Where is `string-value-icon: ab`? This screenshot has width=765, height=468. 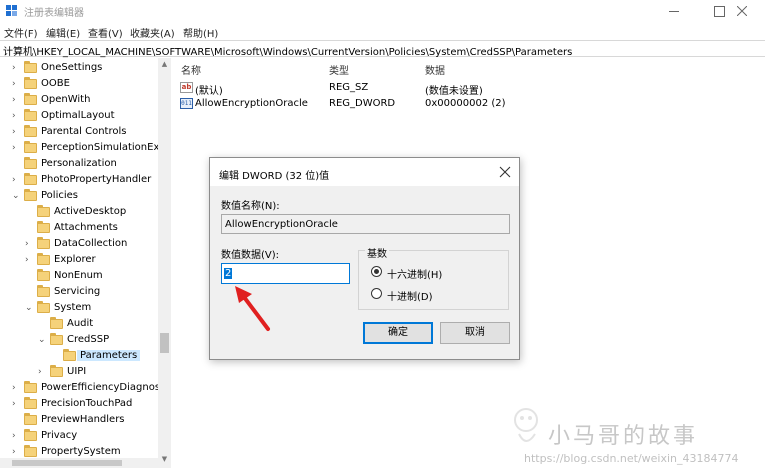
string-value-icon: ab is located at coordinates (186, 87).